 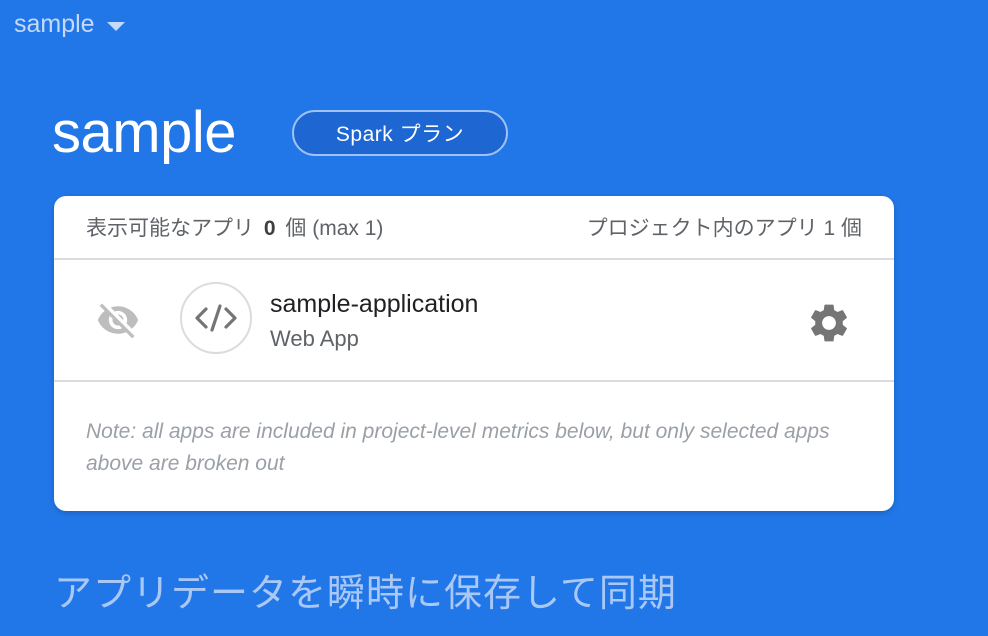 What do you see at coordinates (269, 228) in the screenshot?
I see `visible-apps-number: 0` at bounding box center [269, 228].